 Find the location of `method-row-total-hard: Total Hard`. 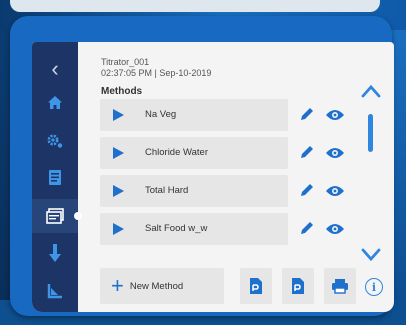

method-row-total-hard: Total Hard is located at coordinates (194, 191).